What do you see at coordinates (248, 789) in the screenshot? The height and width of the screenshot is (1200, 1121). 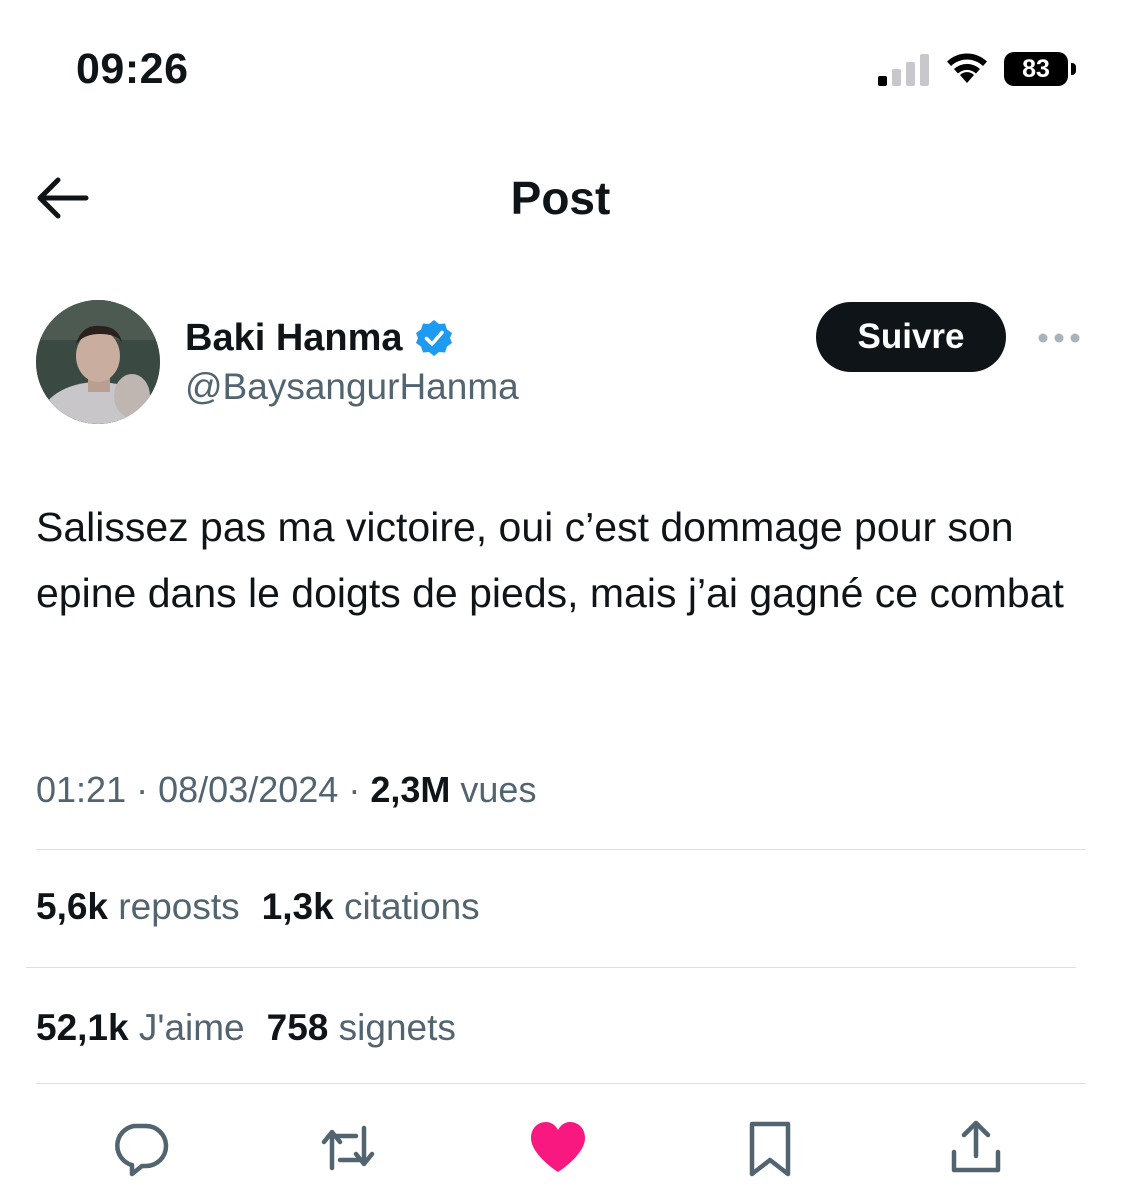 I see `tweet-date: 08/03/2024` at bounding box center [248, 789].